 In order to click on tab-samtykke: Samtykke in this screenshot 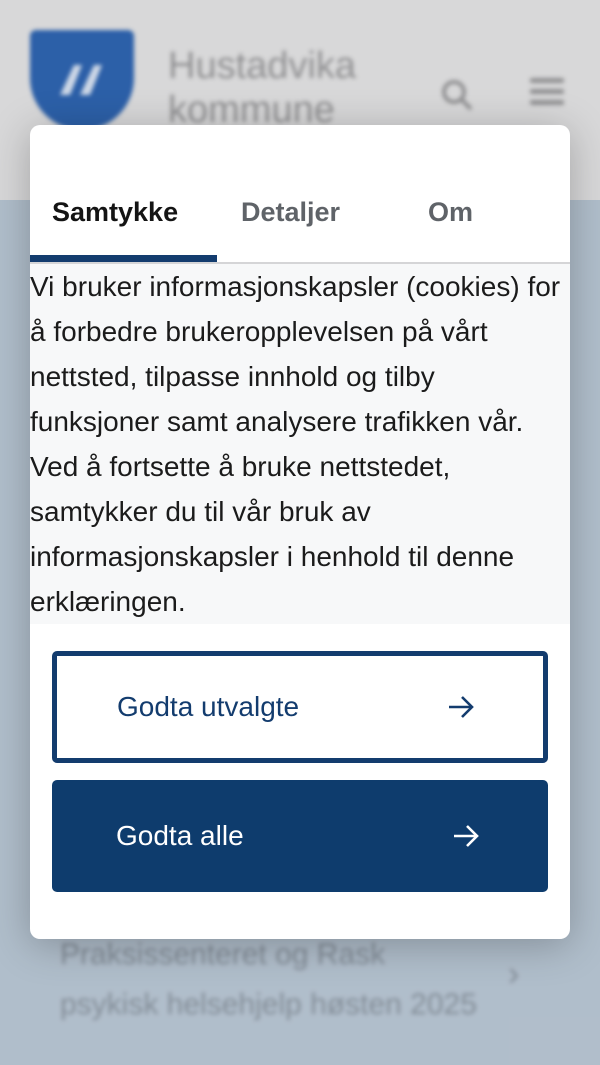, I will do `click(115, 212)`.